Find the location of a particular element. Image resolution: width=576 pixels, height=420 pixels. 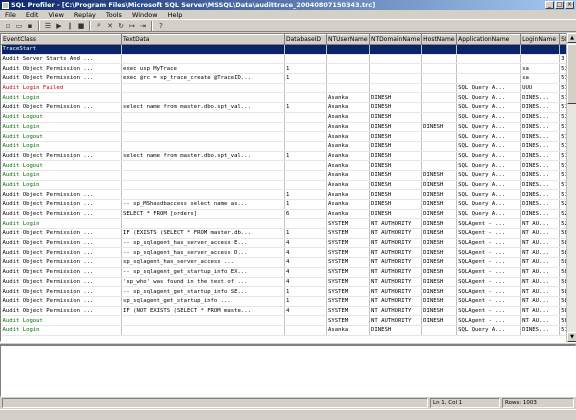

menu-replay: Replay is located at coordinates (85, 15).